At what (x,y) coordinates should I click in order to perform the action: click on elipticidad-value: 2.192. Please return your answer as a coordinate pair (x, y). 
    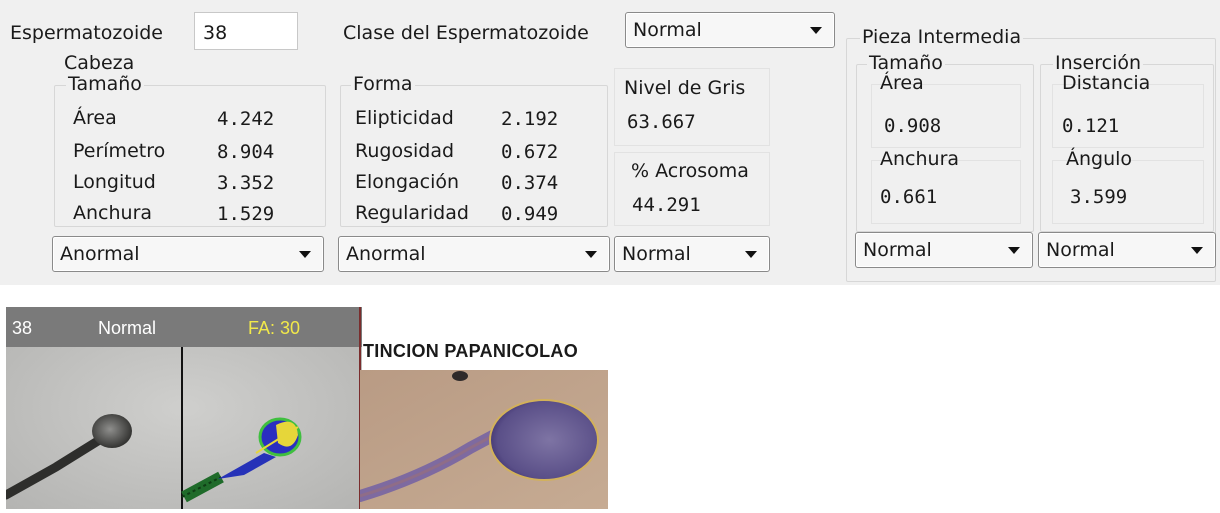
    Looking at the image, I should click on (530, 119).